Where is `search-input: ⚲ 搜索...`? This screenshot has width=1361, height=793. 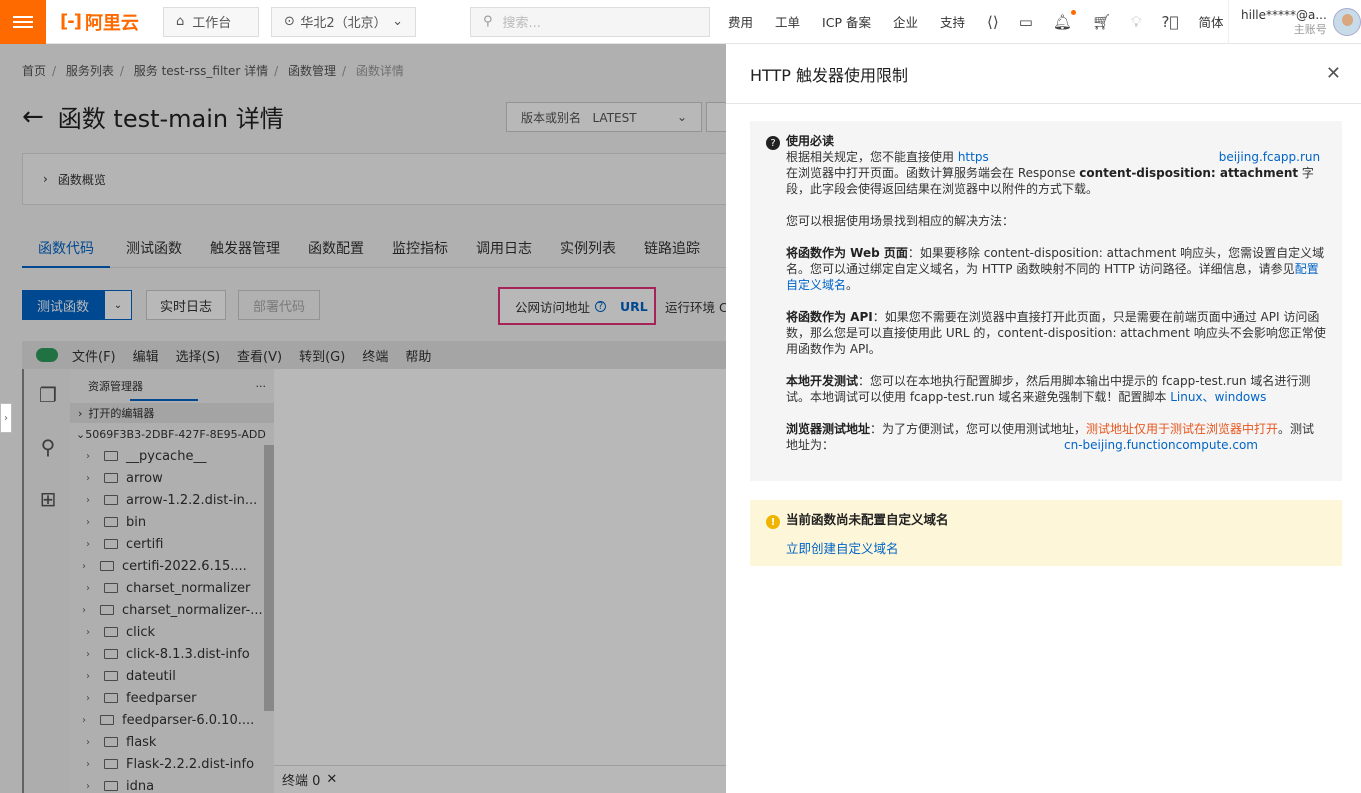 search-input: ⚲ 搜索... is located at coordinates (590, 21).